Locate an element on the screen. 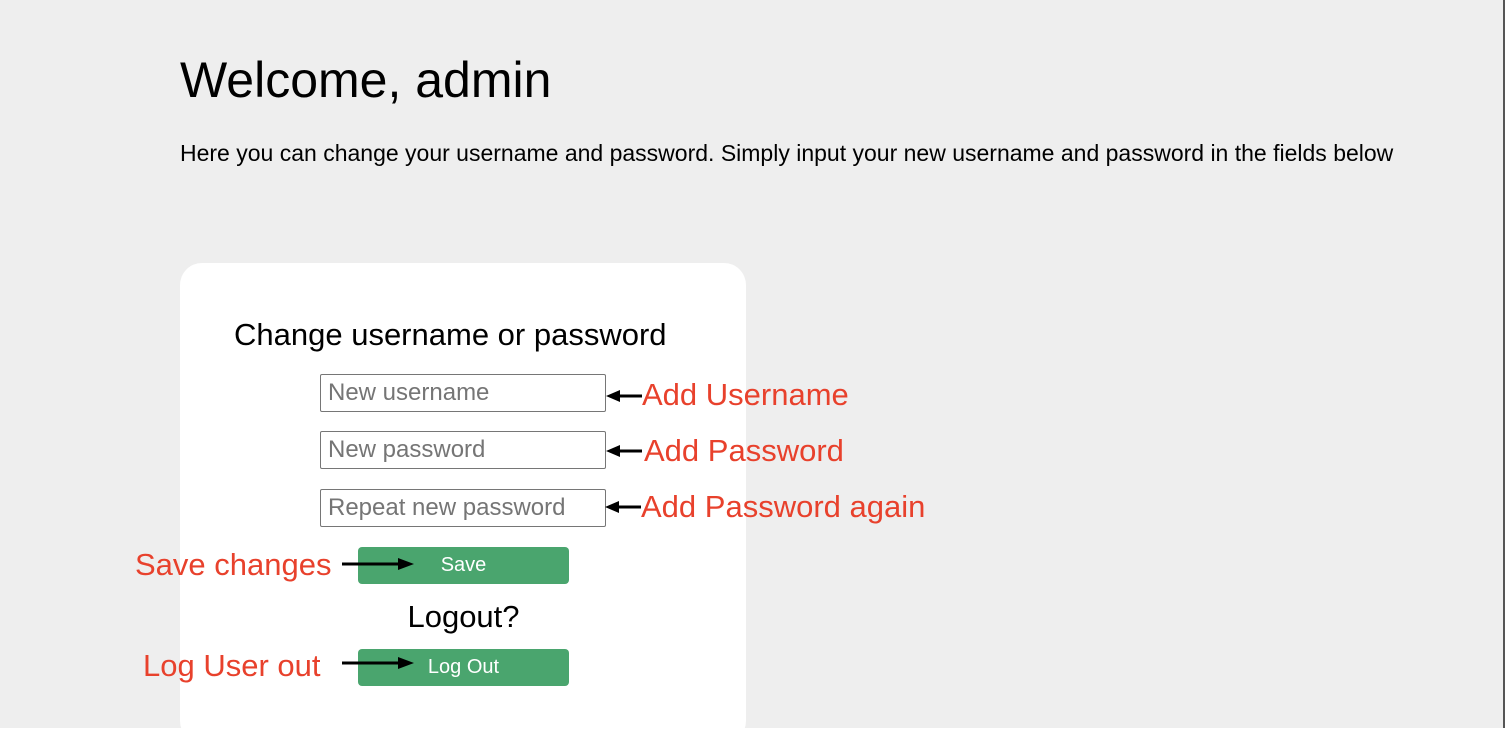  annotation-add-password-again: Add Password again is located at coordinates (783, 506).